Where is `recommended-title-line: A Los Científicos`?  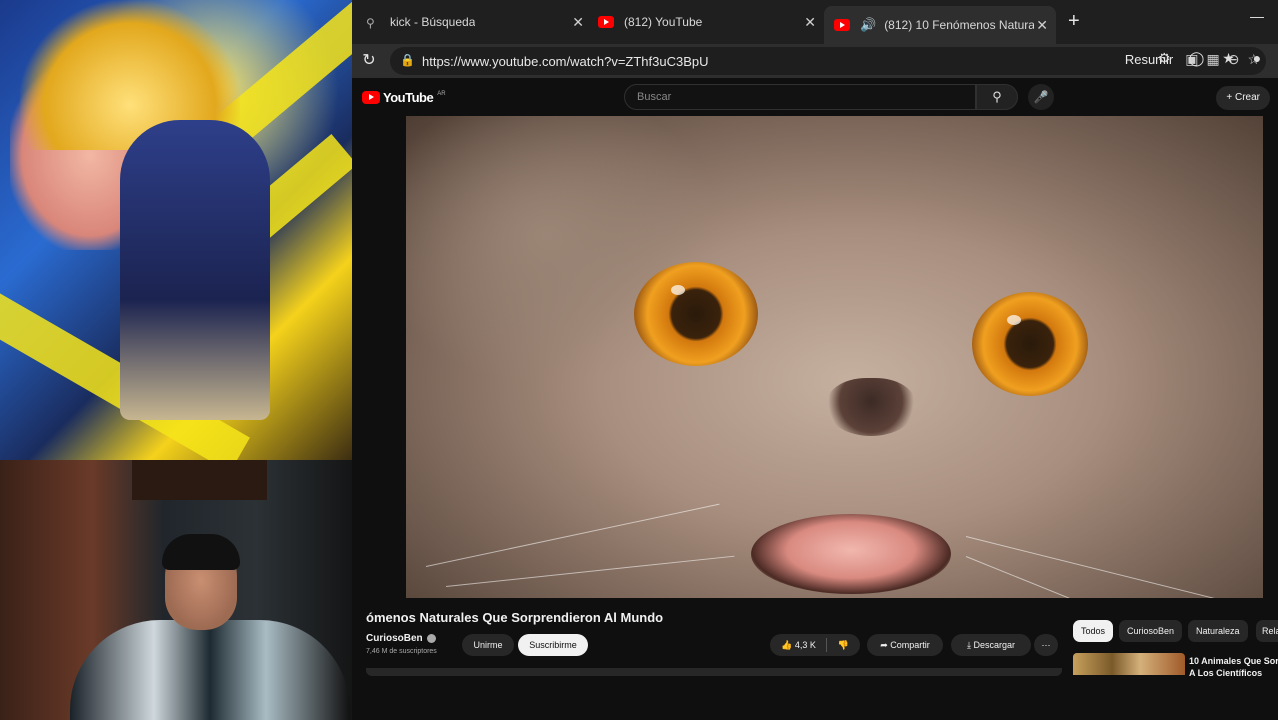 recommended-title-line: A Los Científicos is located at coordinates (1226, 672).